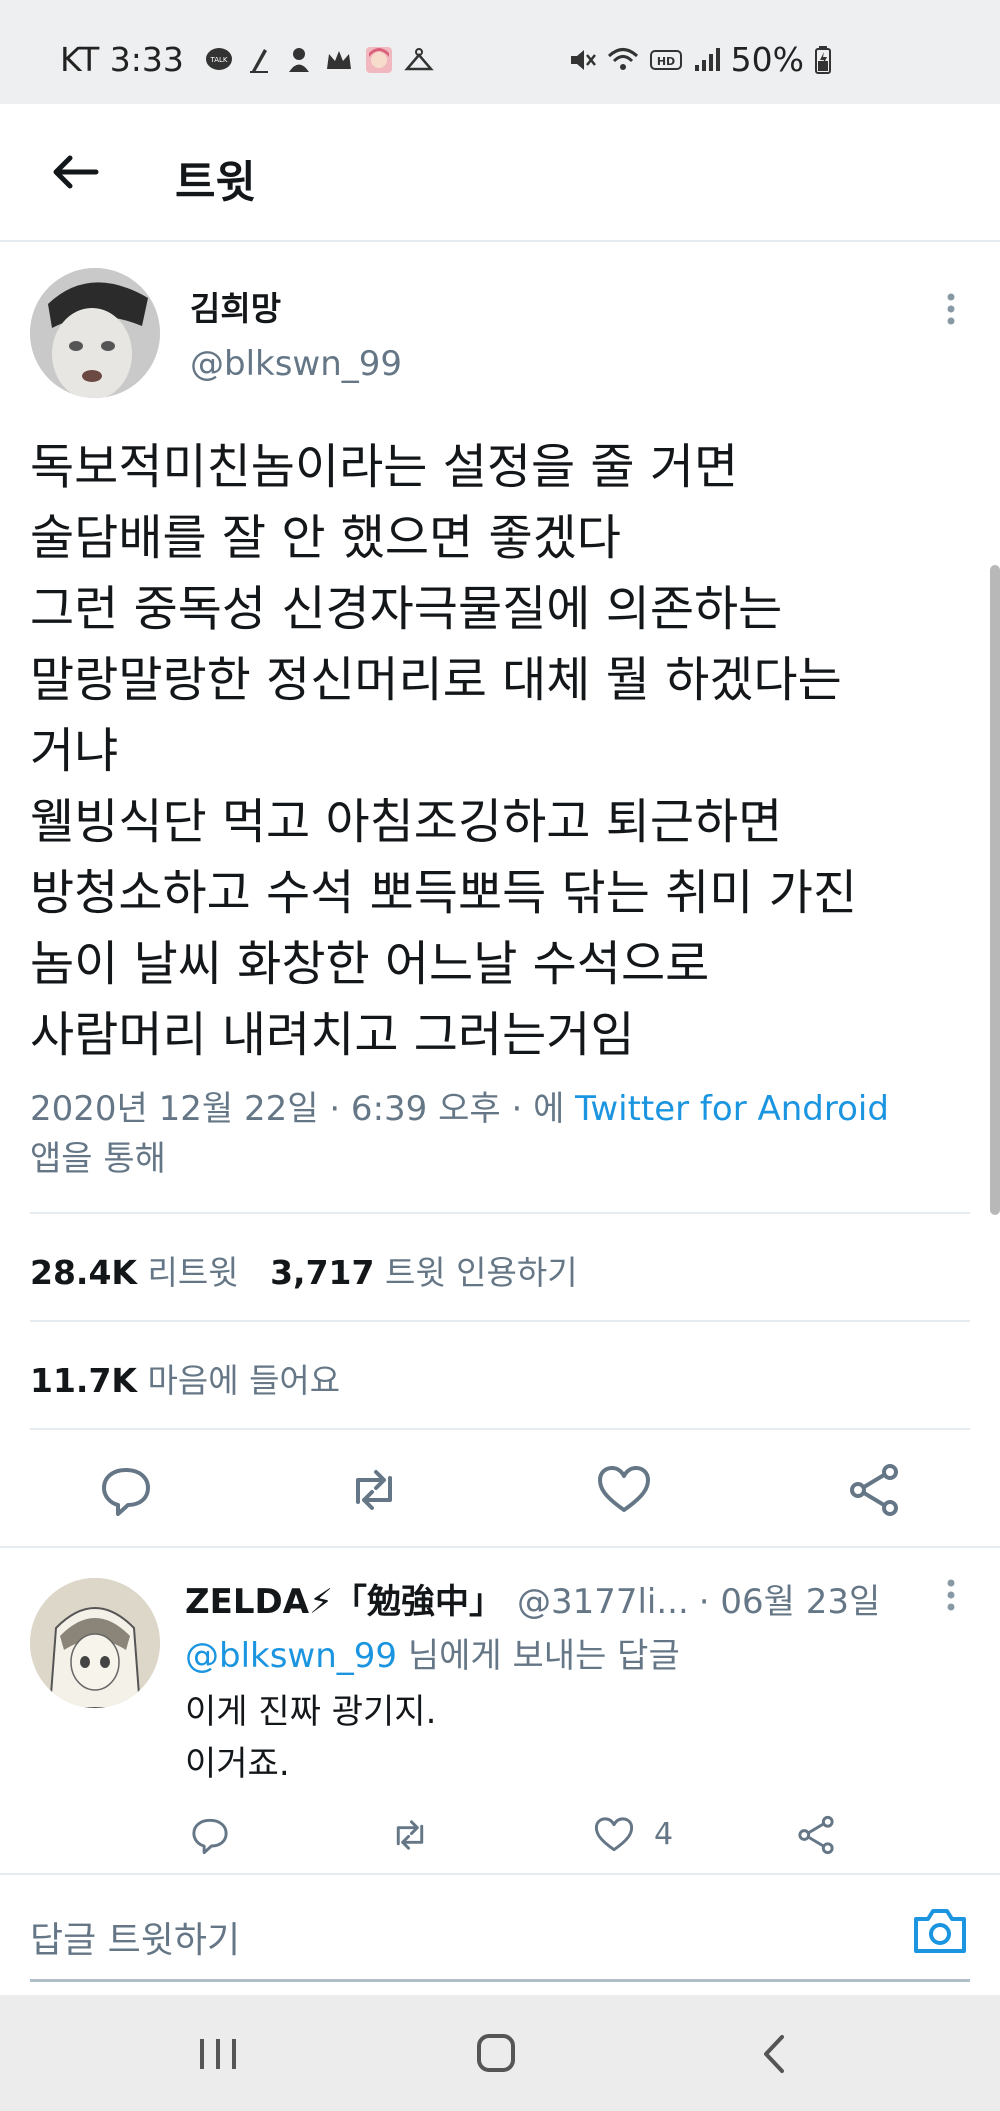 This screenshot has height=2111, width=1000. I want to click on status-bar: KT 3:33 TALK HD 50%, so click(500, 52).